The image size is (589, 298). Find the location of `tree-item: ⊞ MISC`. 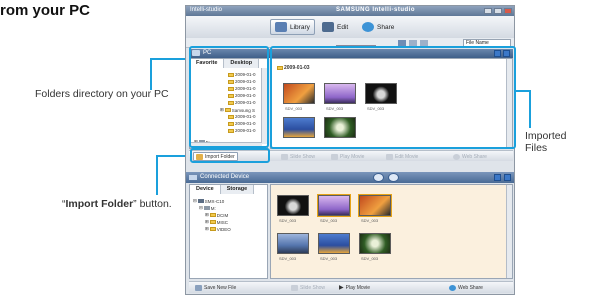

tree-item: ⊞ MISC is located at coordinates (216, 222).